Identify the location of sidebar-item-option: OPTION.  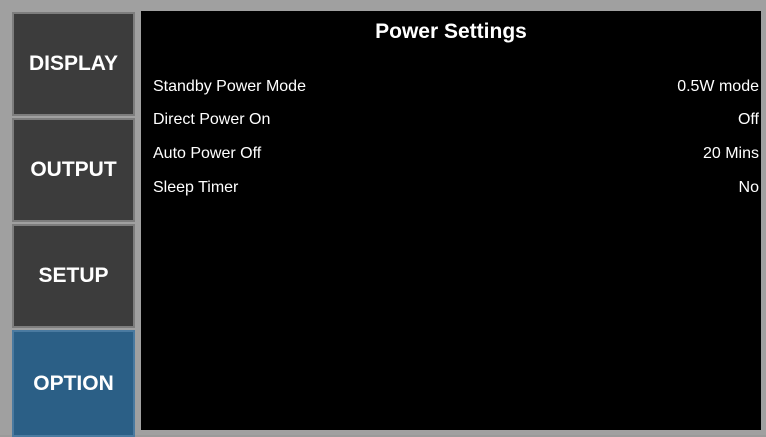
(73, 383).